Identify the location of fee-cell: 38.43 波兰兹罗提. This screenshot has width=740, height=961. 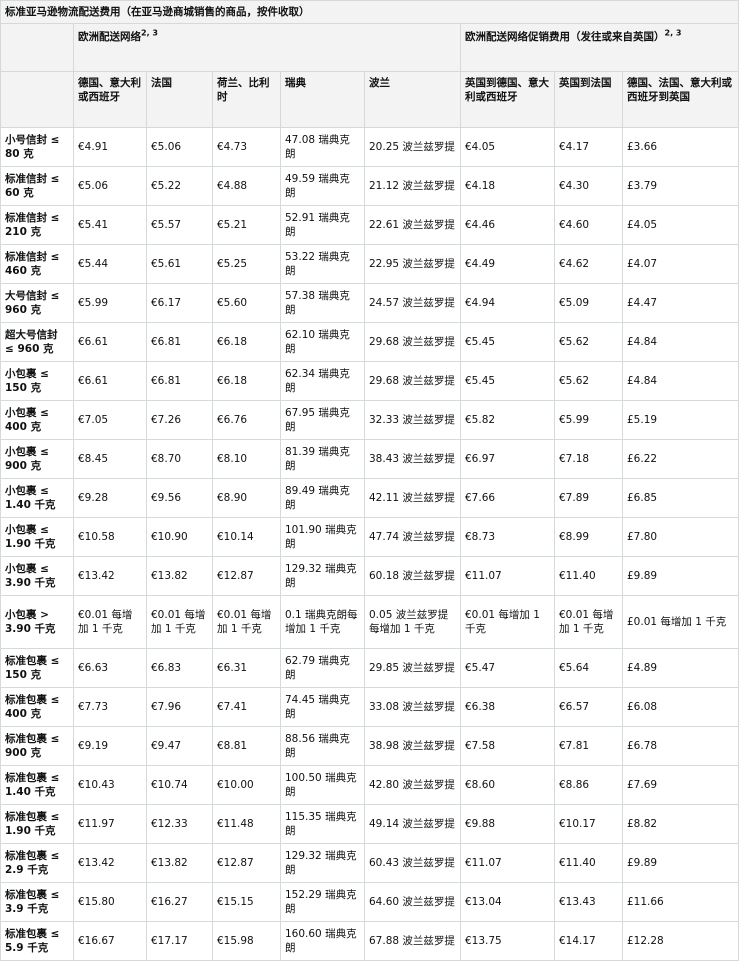
(412, 459).